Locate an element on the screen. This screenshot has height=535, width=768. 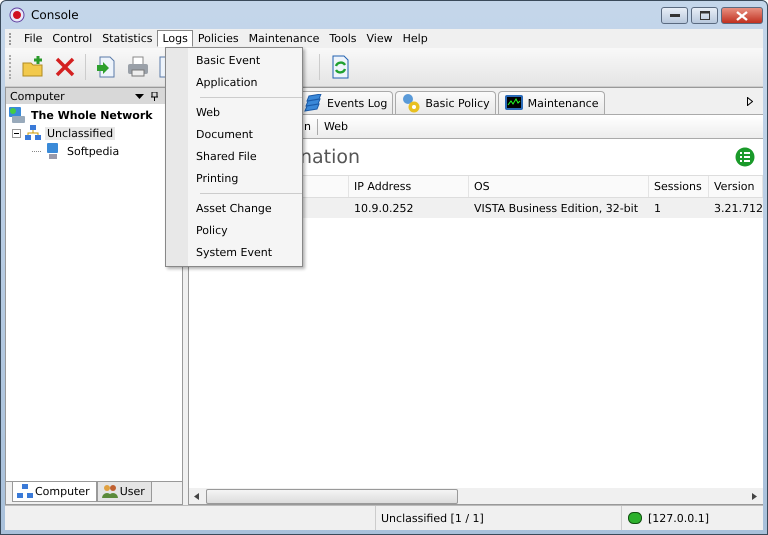
panel-tab: Computer is located at coordinates (54, 492).